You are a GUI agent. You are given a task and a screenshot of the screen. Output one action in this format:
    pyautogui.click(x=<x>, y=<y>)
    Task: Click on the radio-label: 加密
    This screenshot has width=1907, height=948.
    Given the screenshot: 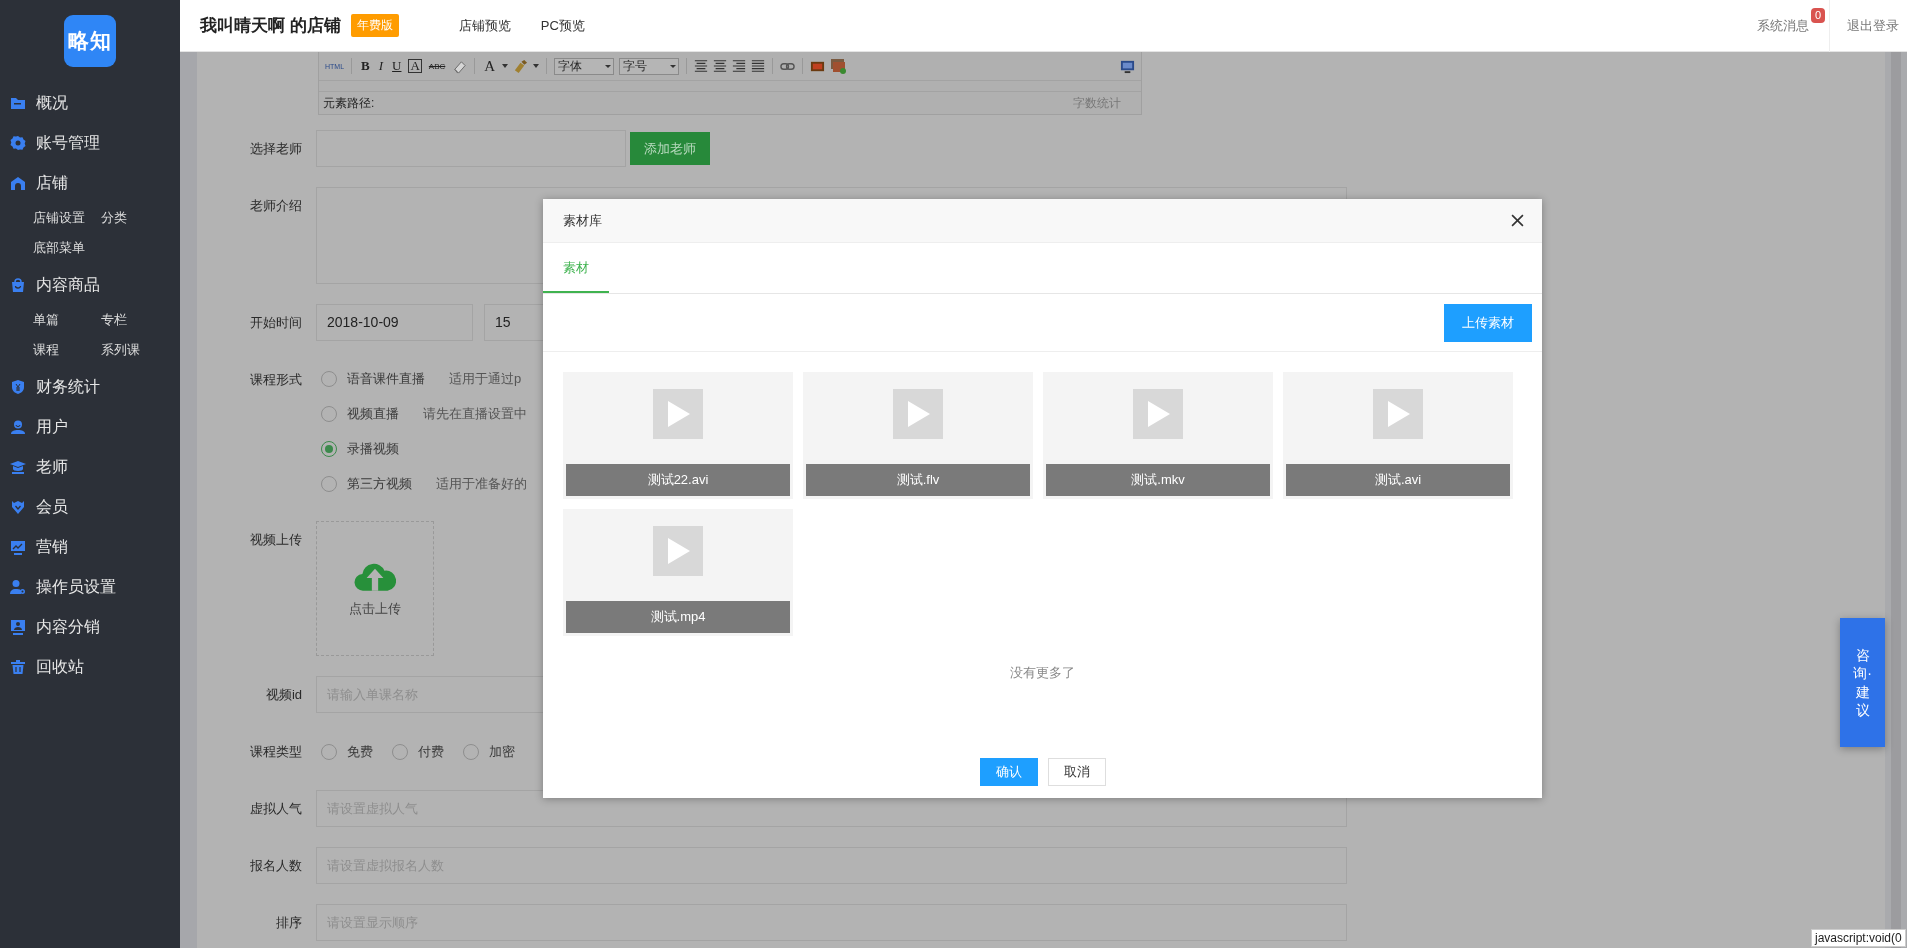 What is the action you would take?
    pyautogui.click(x=502, y=751)
    